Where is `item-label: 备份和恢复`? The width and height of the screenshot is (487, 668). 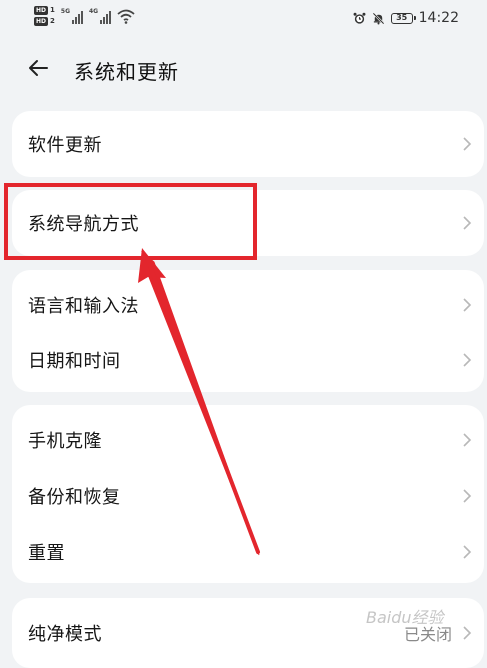
item-label: 备份和恢复 is located at coordinates (74, 497).